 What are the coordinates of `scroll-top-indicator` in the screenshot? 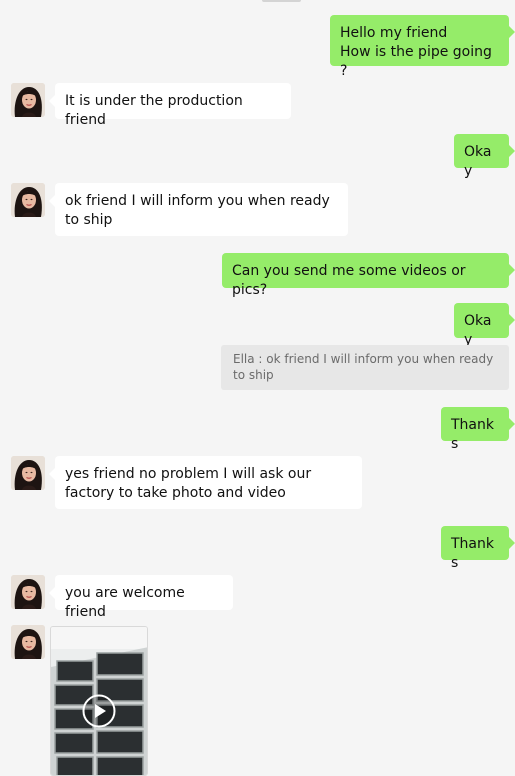 It's located at (281, 1).